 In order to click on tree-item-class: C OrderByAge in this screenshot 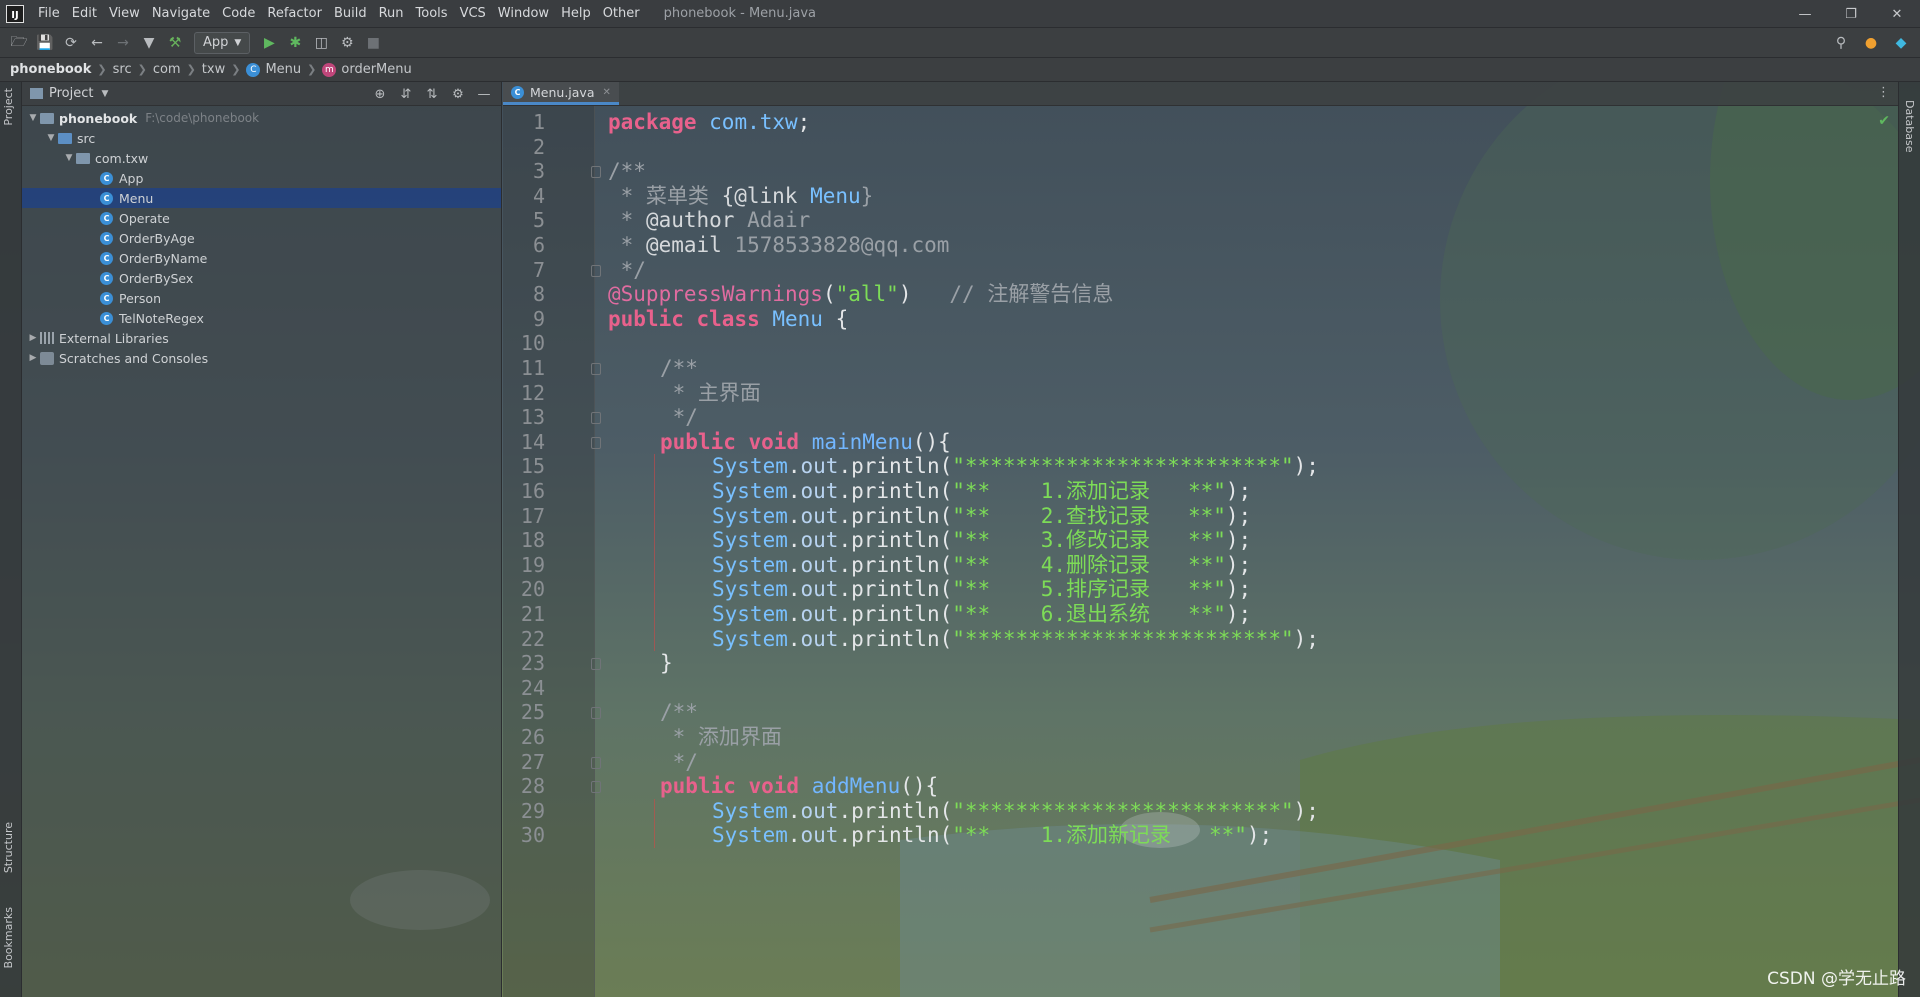, I will do `click(261, 238)`.